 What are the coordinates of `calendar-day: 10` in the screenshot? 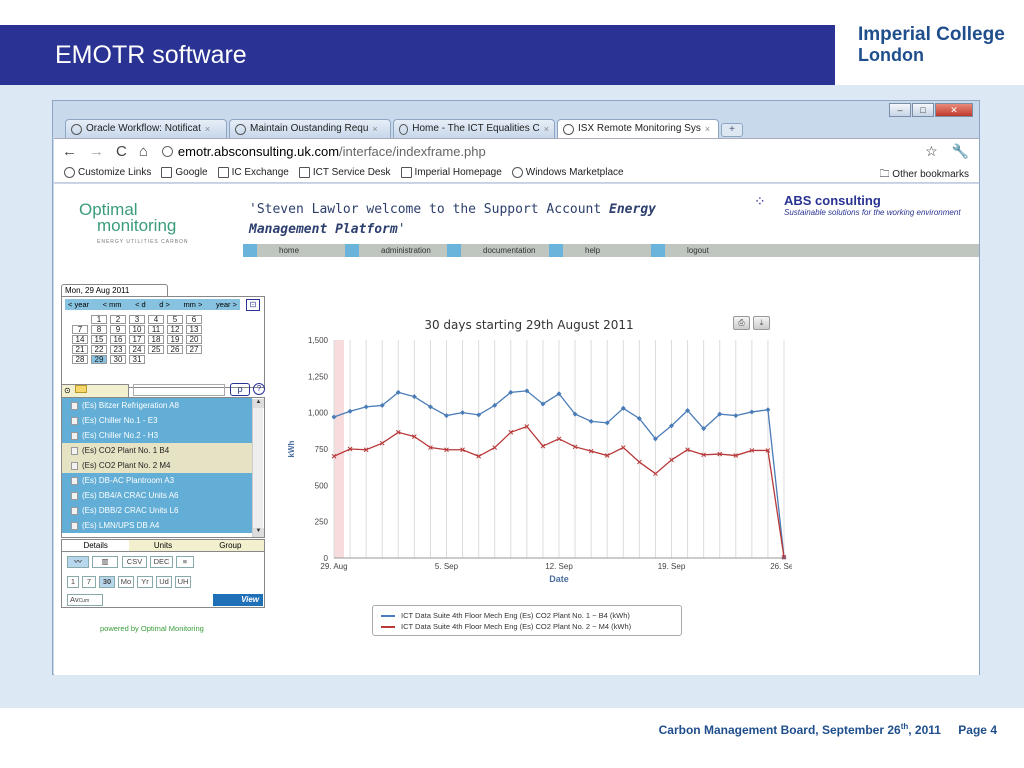 It's located at (137, 329).